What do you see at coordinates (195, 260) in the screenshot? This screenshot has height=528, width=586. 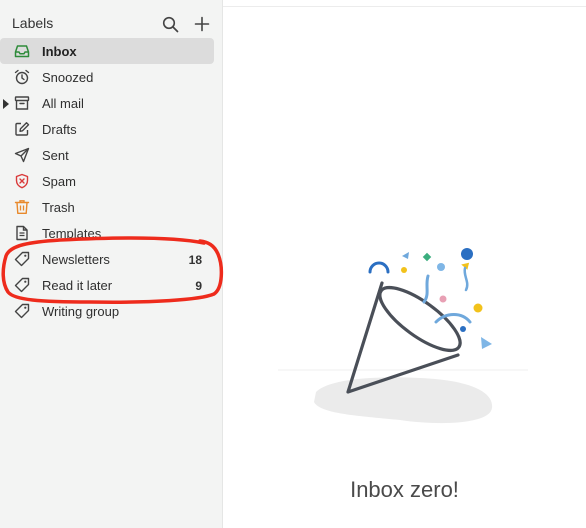 I see `unread-count: 18` at bounding box center [195, 260].